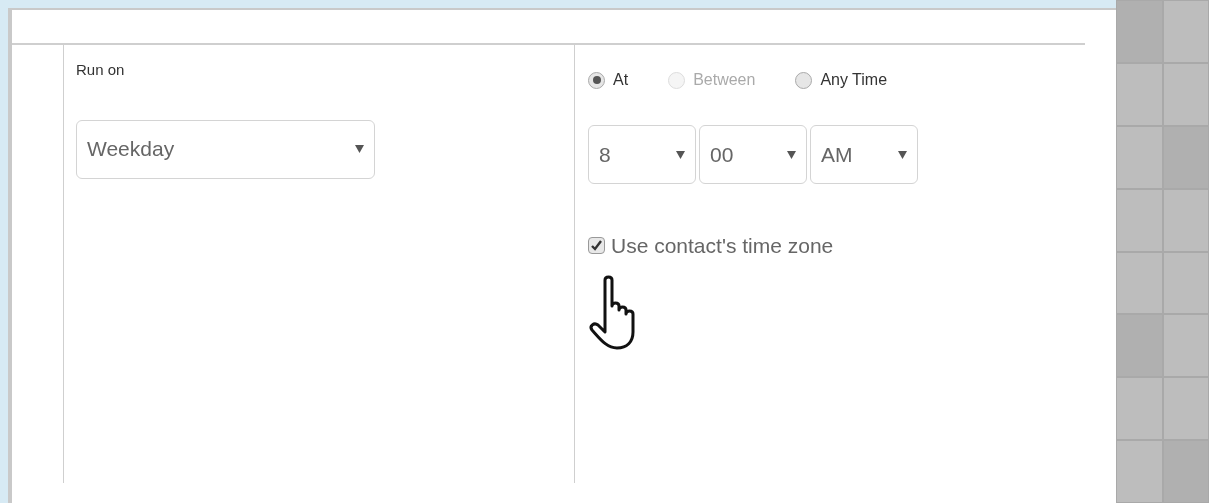 This screenshot has height=503, width=1209. I want to click on weekday-select: Weekday, so click(225, 149).